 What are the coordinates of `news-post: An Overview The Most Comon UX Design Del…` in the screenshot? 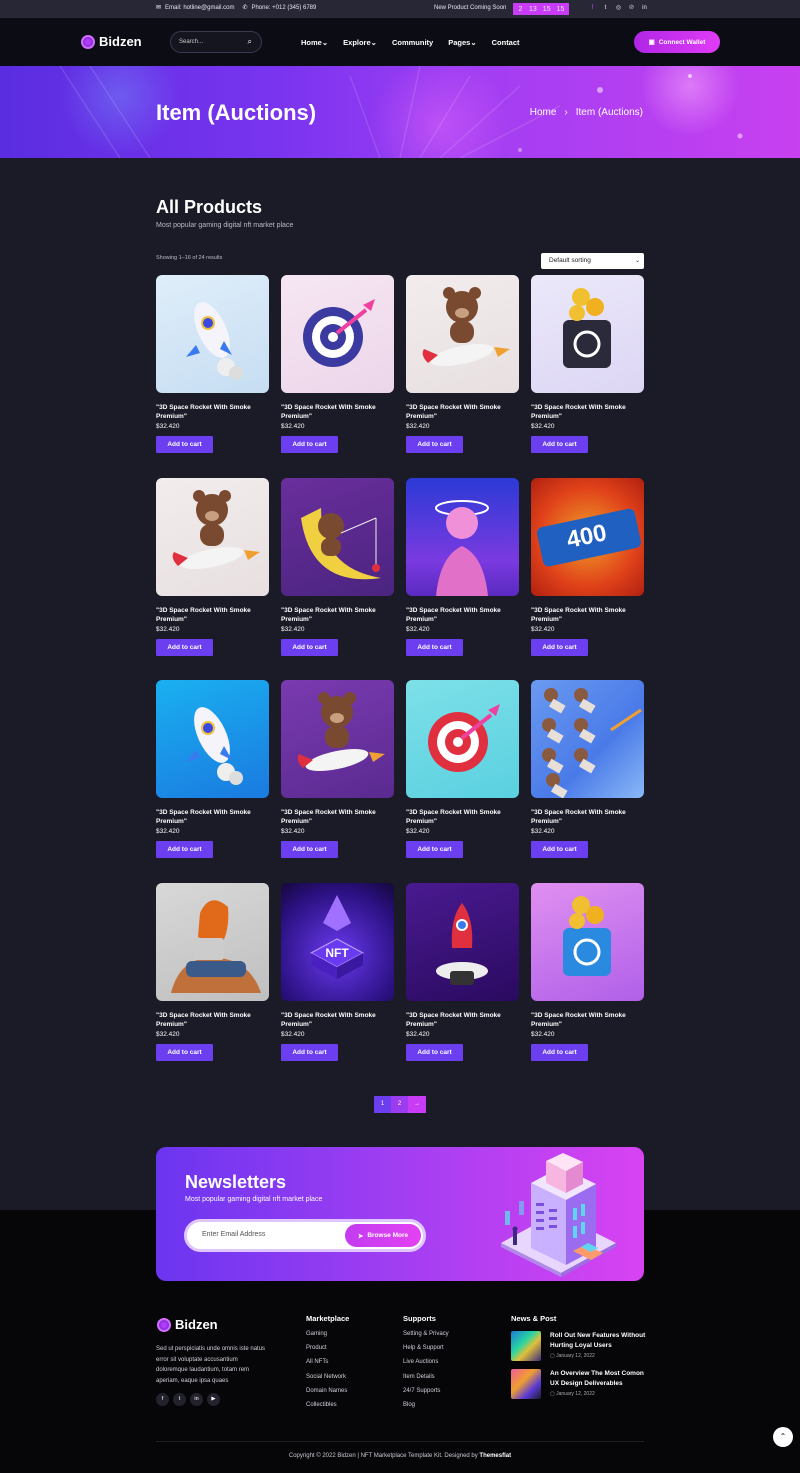 It's located at (580, 1384).